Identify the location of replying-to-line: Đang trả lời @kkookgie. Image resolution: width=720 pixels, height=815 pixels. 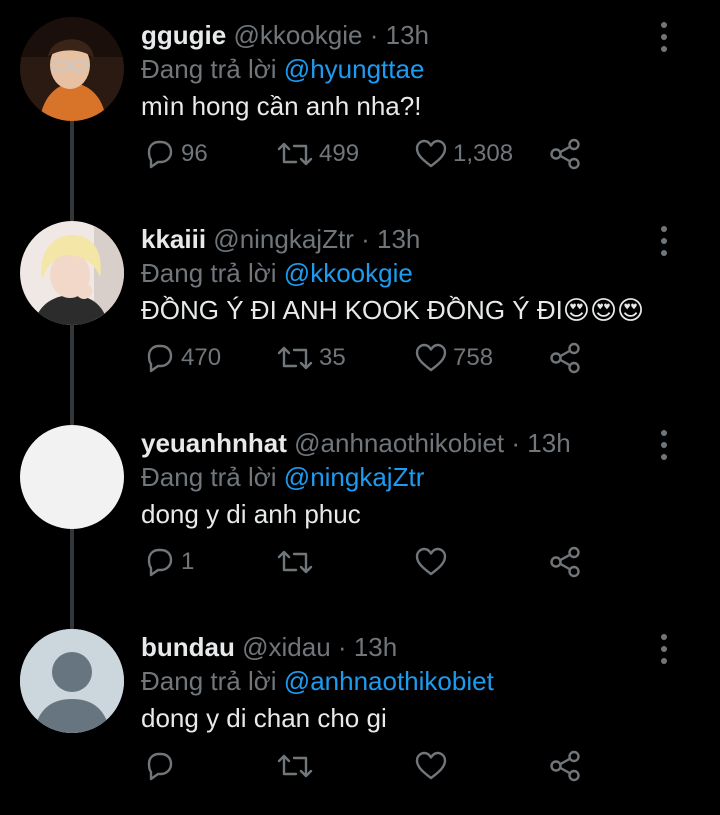
(398, 273).